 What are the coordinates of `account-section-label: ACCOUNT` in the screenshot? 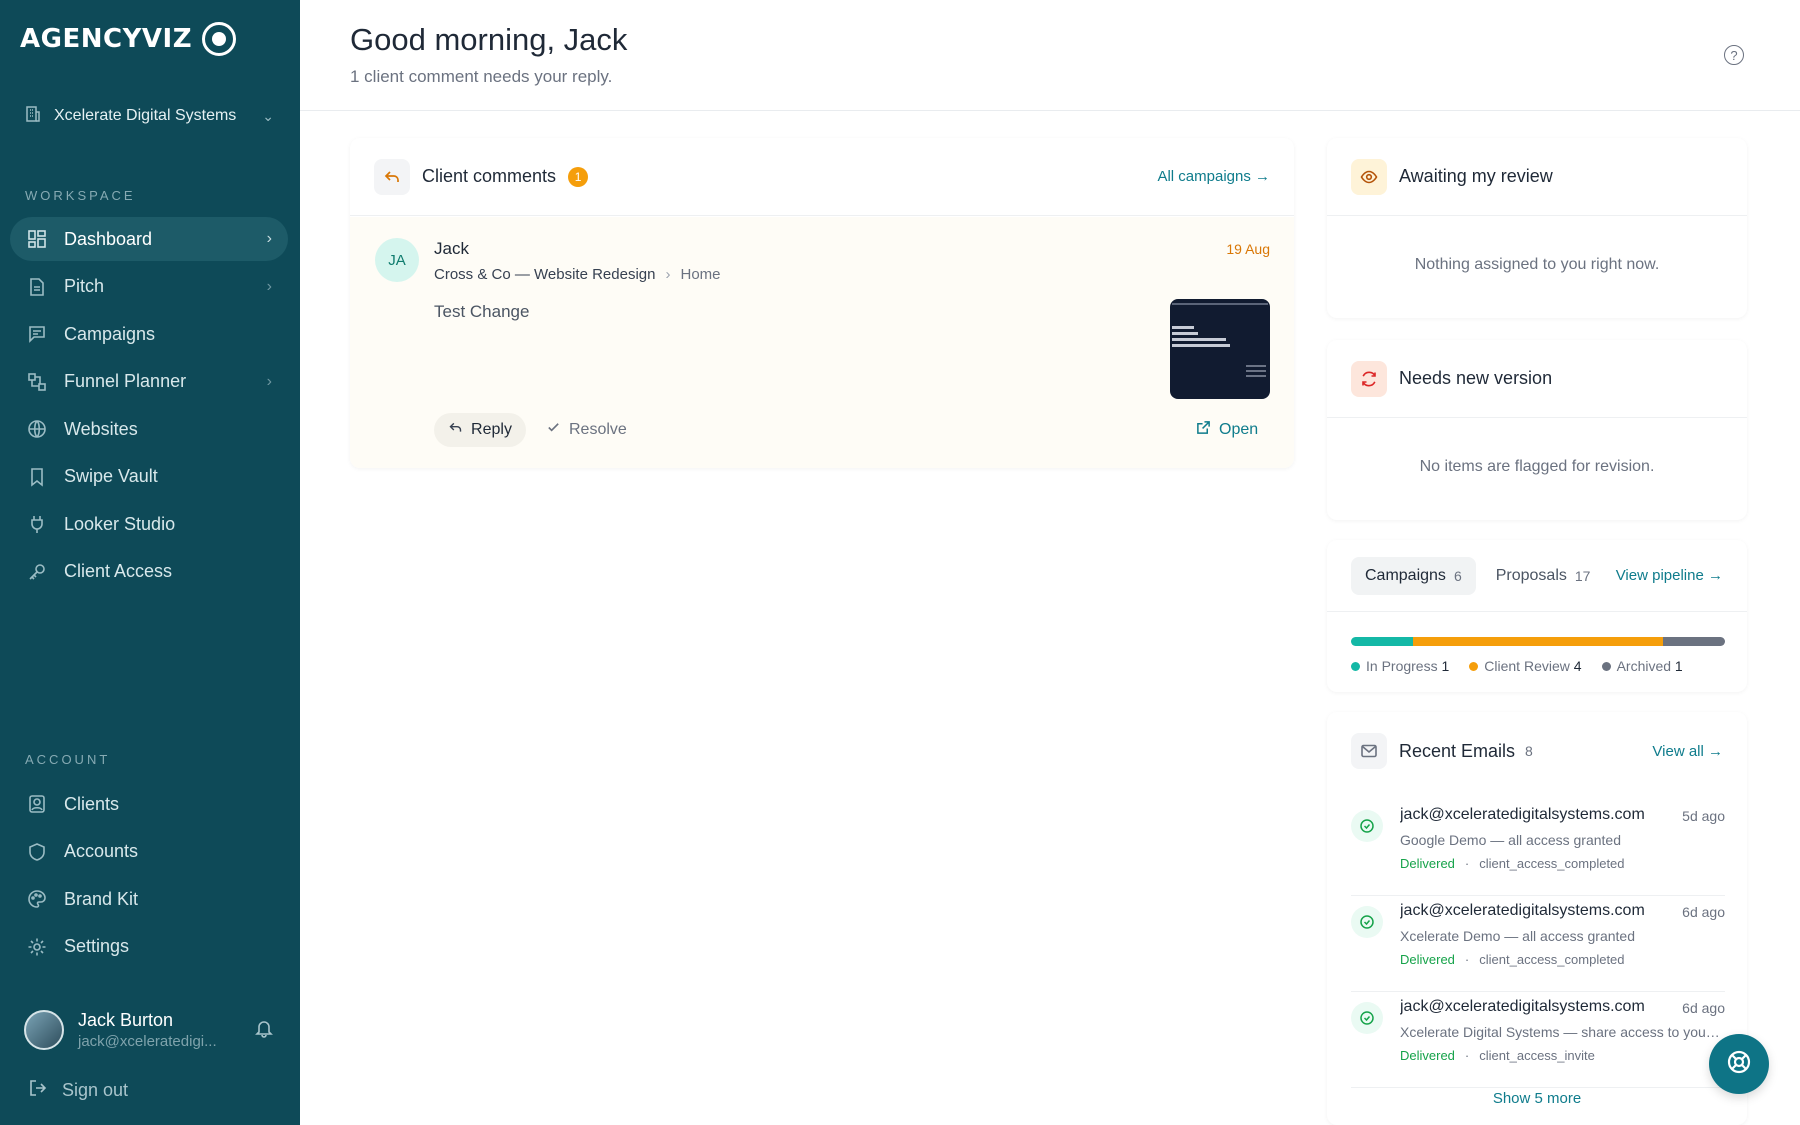 It's located at (68, 759).